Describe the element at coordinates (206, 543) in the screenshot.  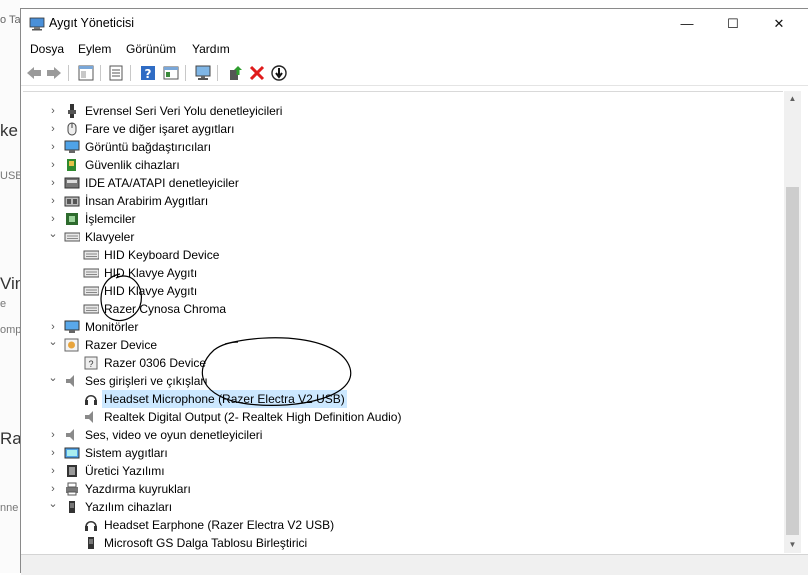
I see `device-tree-label: Microsoft GS Dalga Tablosu Birleştirici` at that location.